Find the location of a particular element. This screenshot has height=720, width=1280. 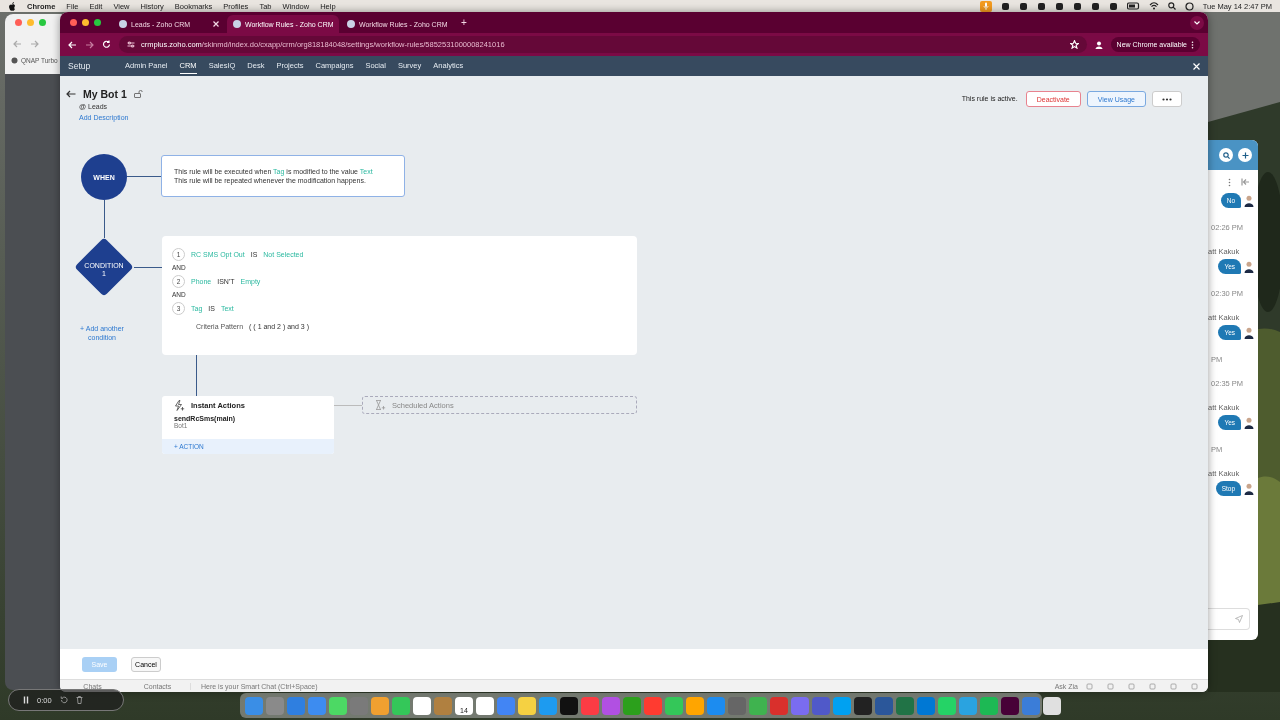

wifi-icon is located at coordinates (1153, 6).